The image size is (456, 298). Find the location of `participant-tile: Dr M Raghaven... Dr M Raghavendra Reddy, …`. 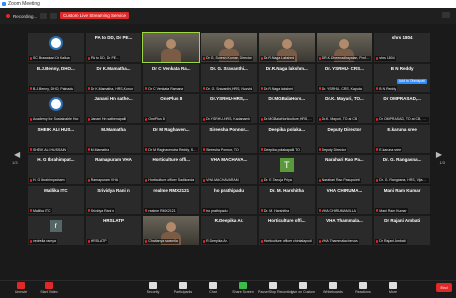

participant-tile: Dr M Raghaven... Dr M Raghavendra Reddy, … is located at coordinates (171, 138).